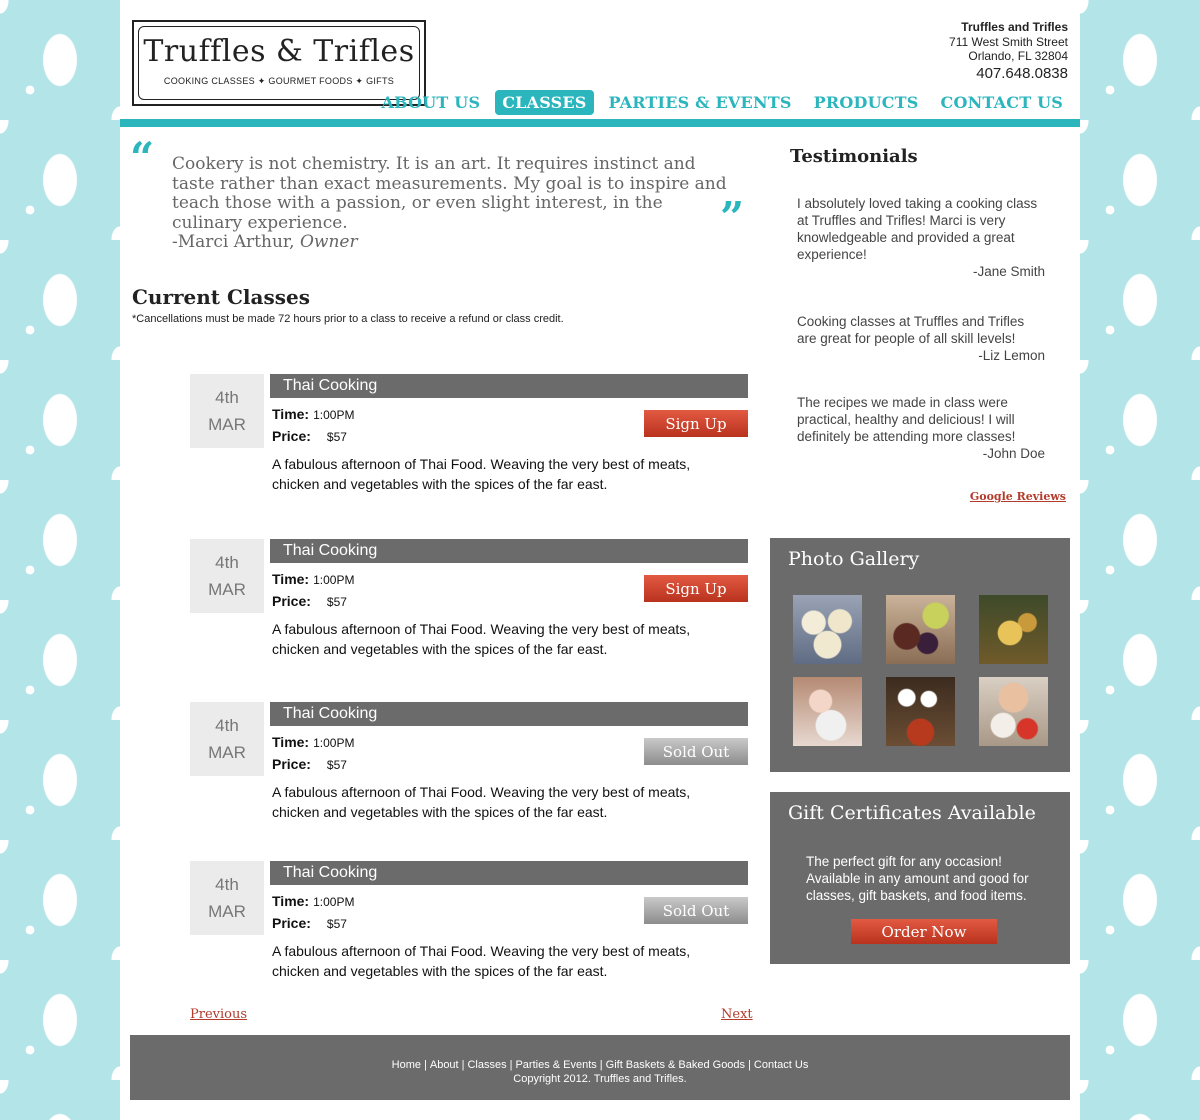 The height and width of the screenshot is (1120, 1200). Describe the element at coordinates (854, 559) in the screenshot. I see `photo-gallery-heading: Photo Gallery` at that location.